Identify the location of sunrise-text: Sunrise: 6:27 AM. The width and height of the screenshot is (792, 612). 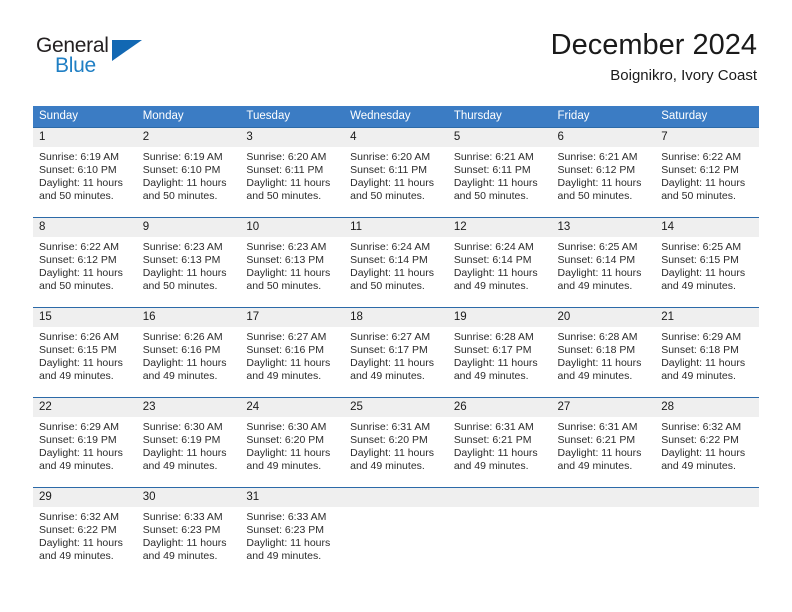
(286, 337).